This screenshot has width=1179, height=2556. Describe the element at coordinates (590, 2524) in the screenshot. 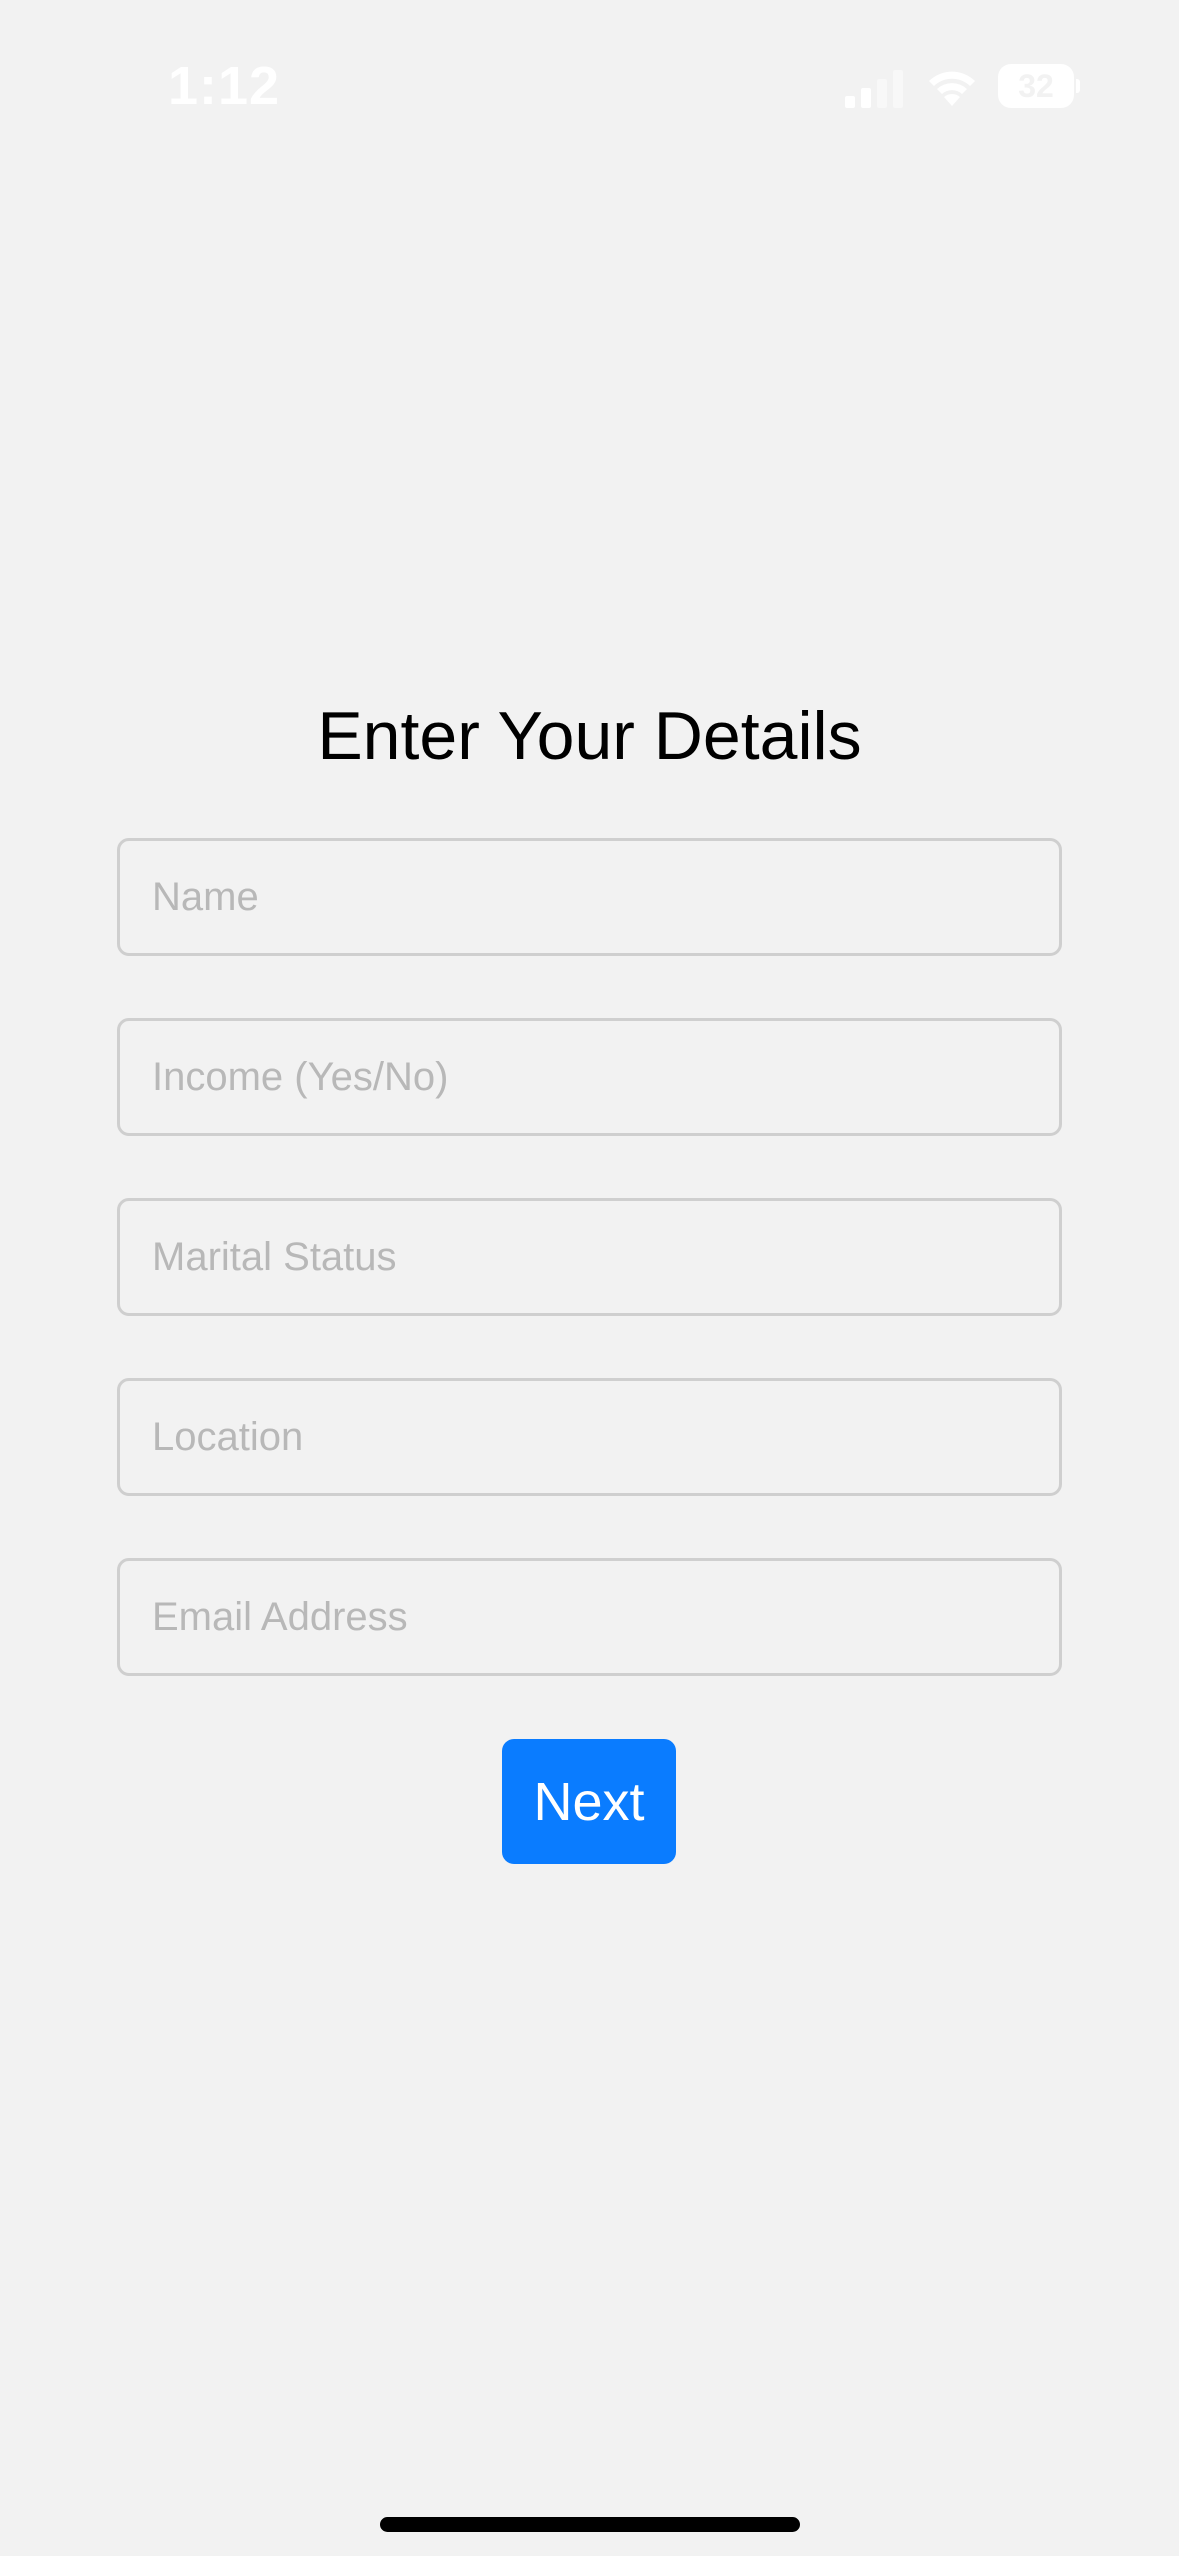

I see `home-indicator` at that location.